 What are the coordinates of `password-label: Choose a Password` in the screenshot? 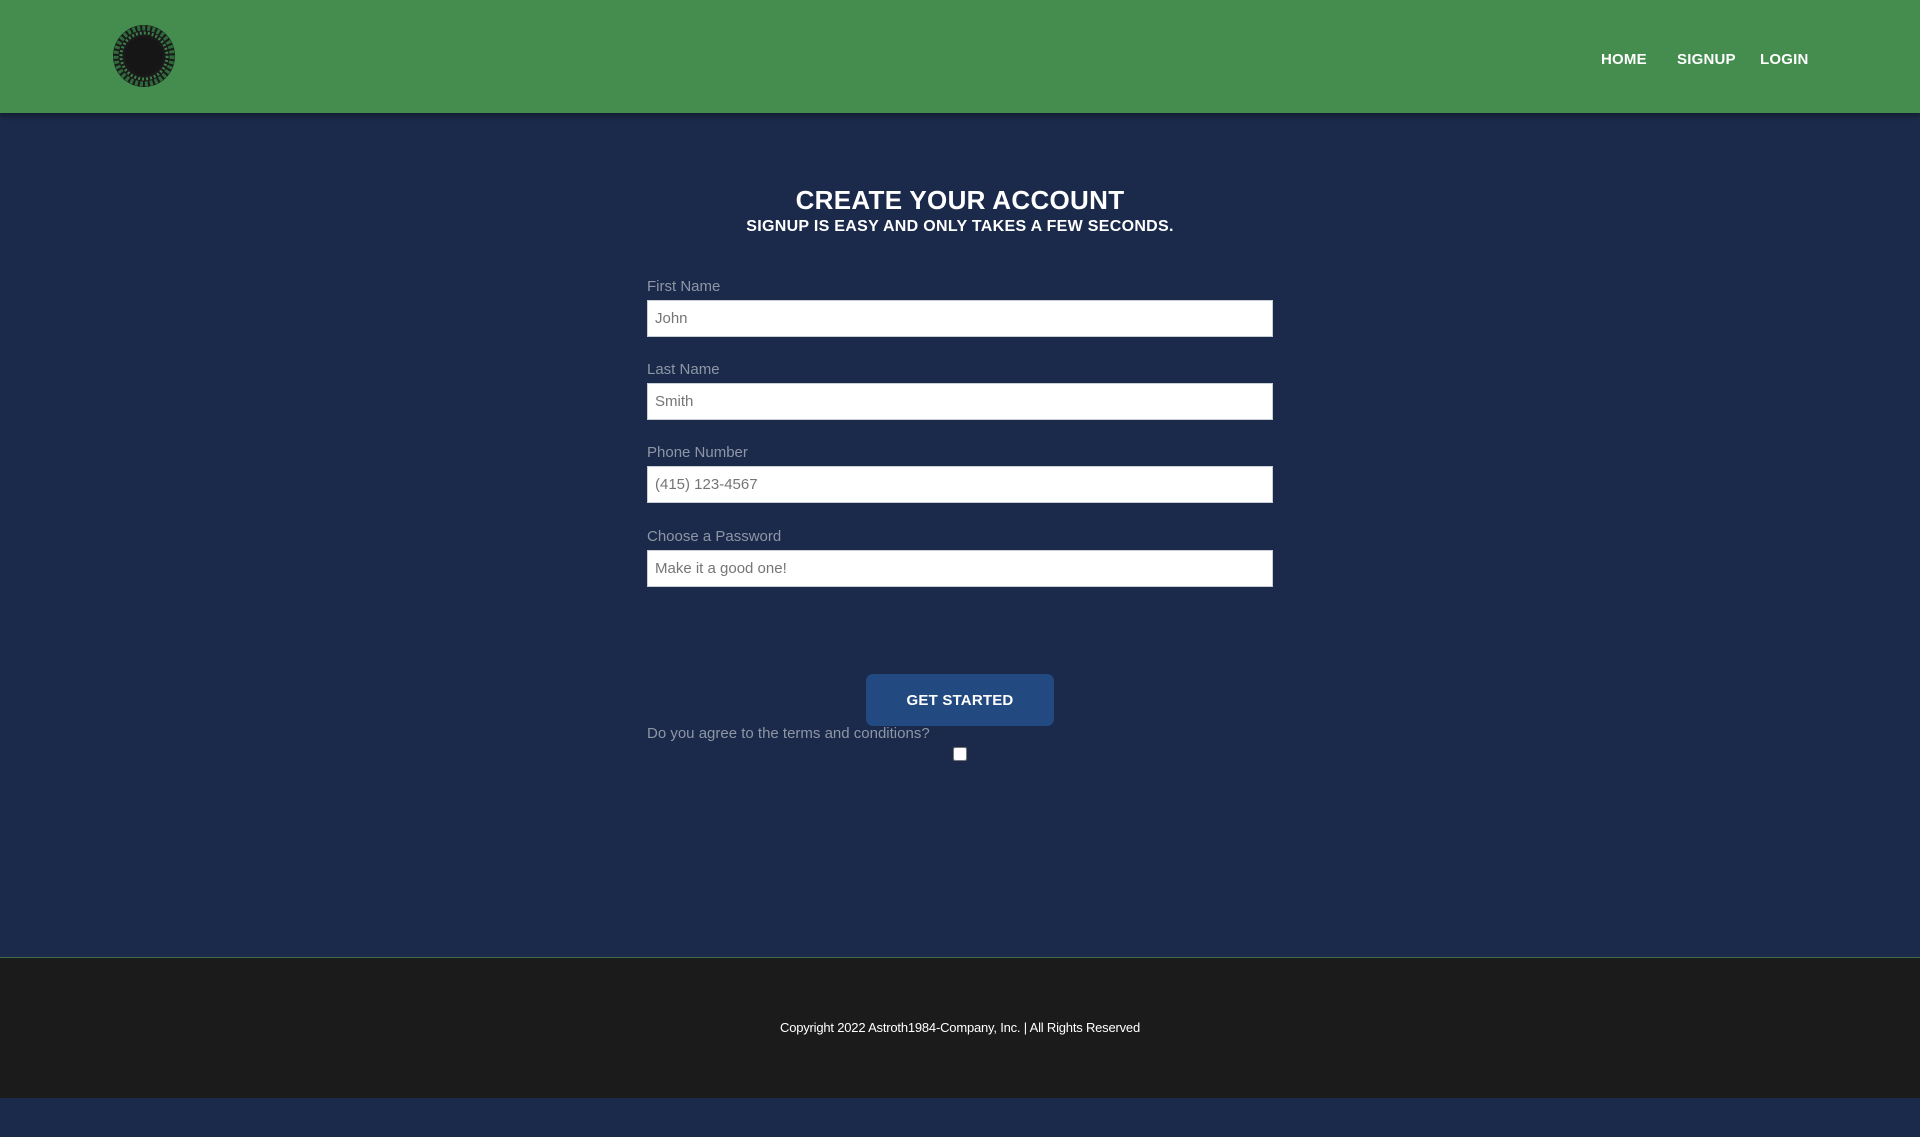 It's located at (714, 536).